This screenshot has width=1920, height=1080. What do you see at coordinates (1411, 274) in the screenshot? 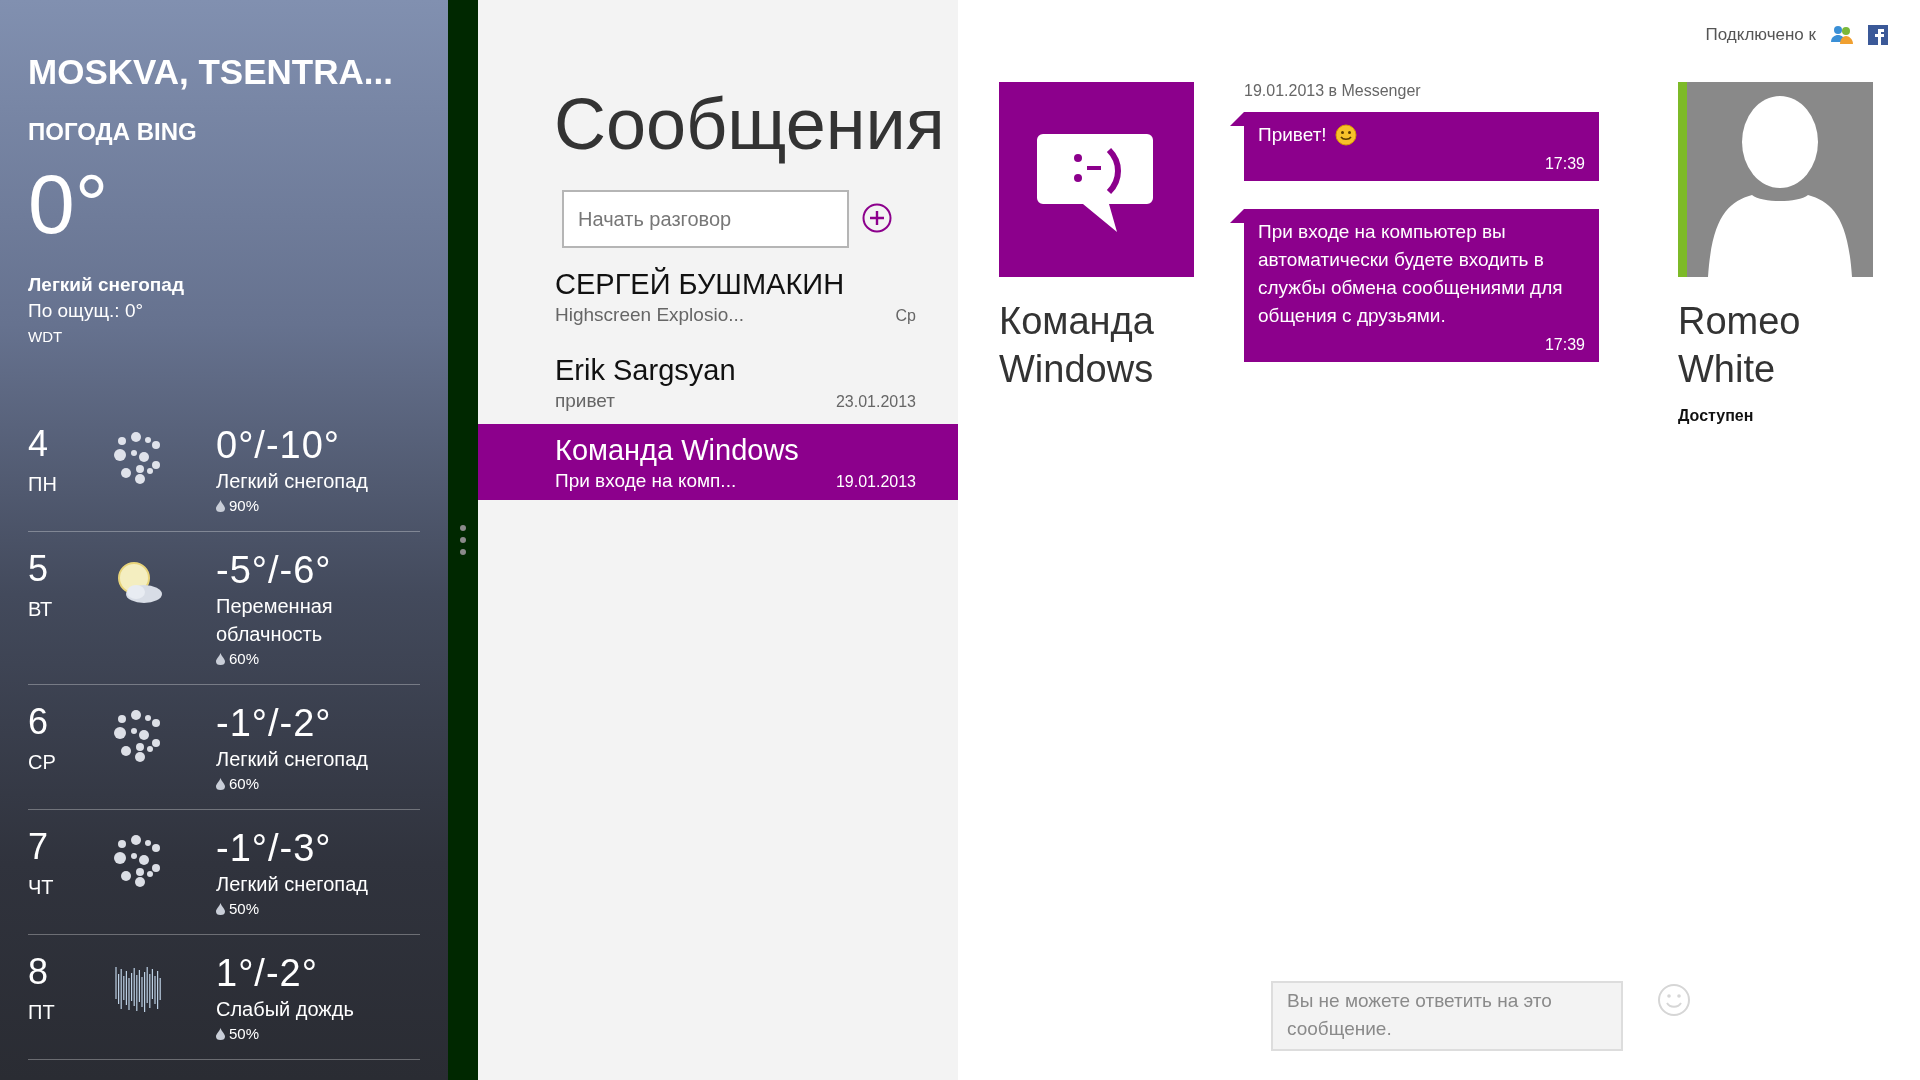
I see `message-text: При входе на компьютер вы автоматически будете входить в службы обмена сообщениями для общения с друзьями.` at bounding box center [1411, 274].